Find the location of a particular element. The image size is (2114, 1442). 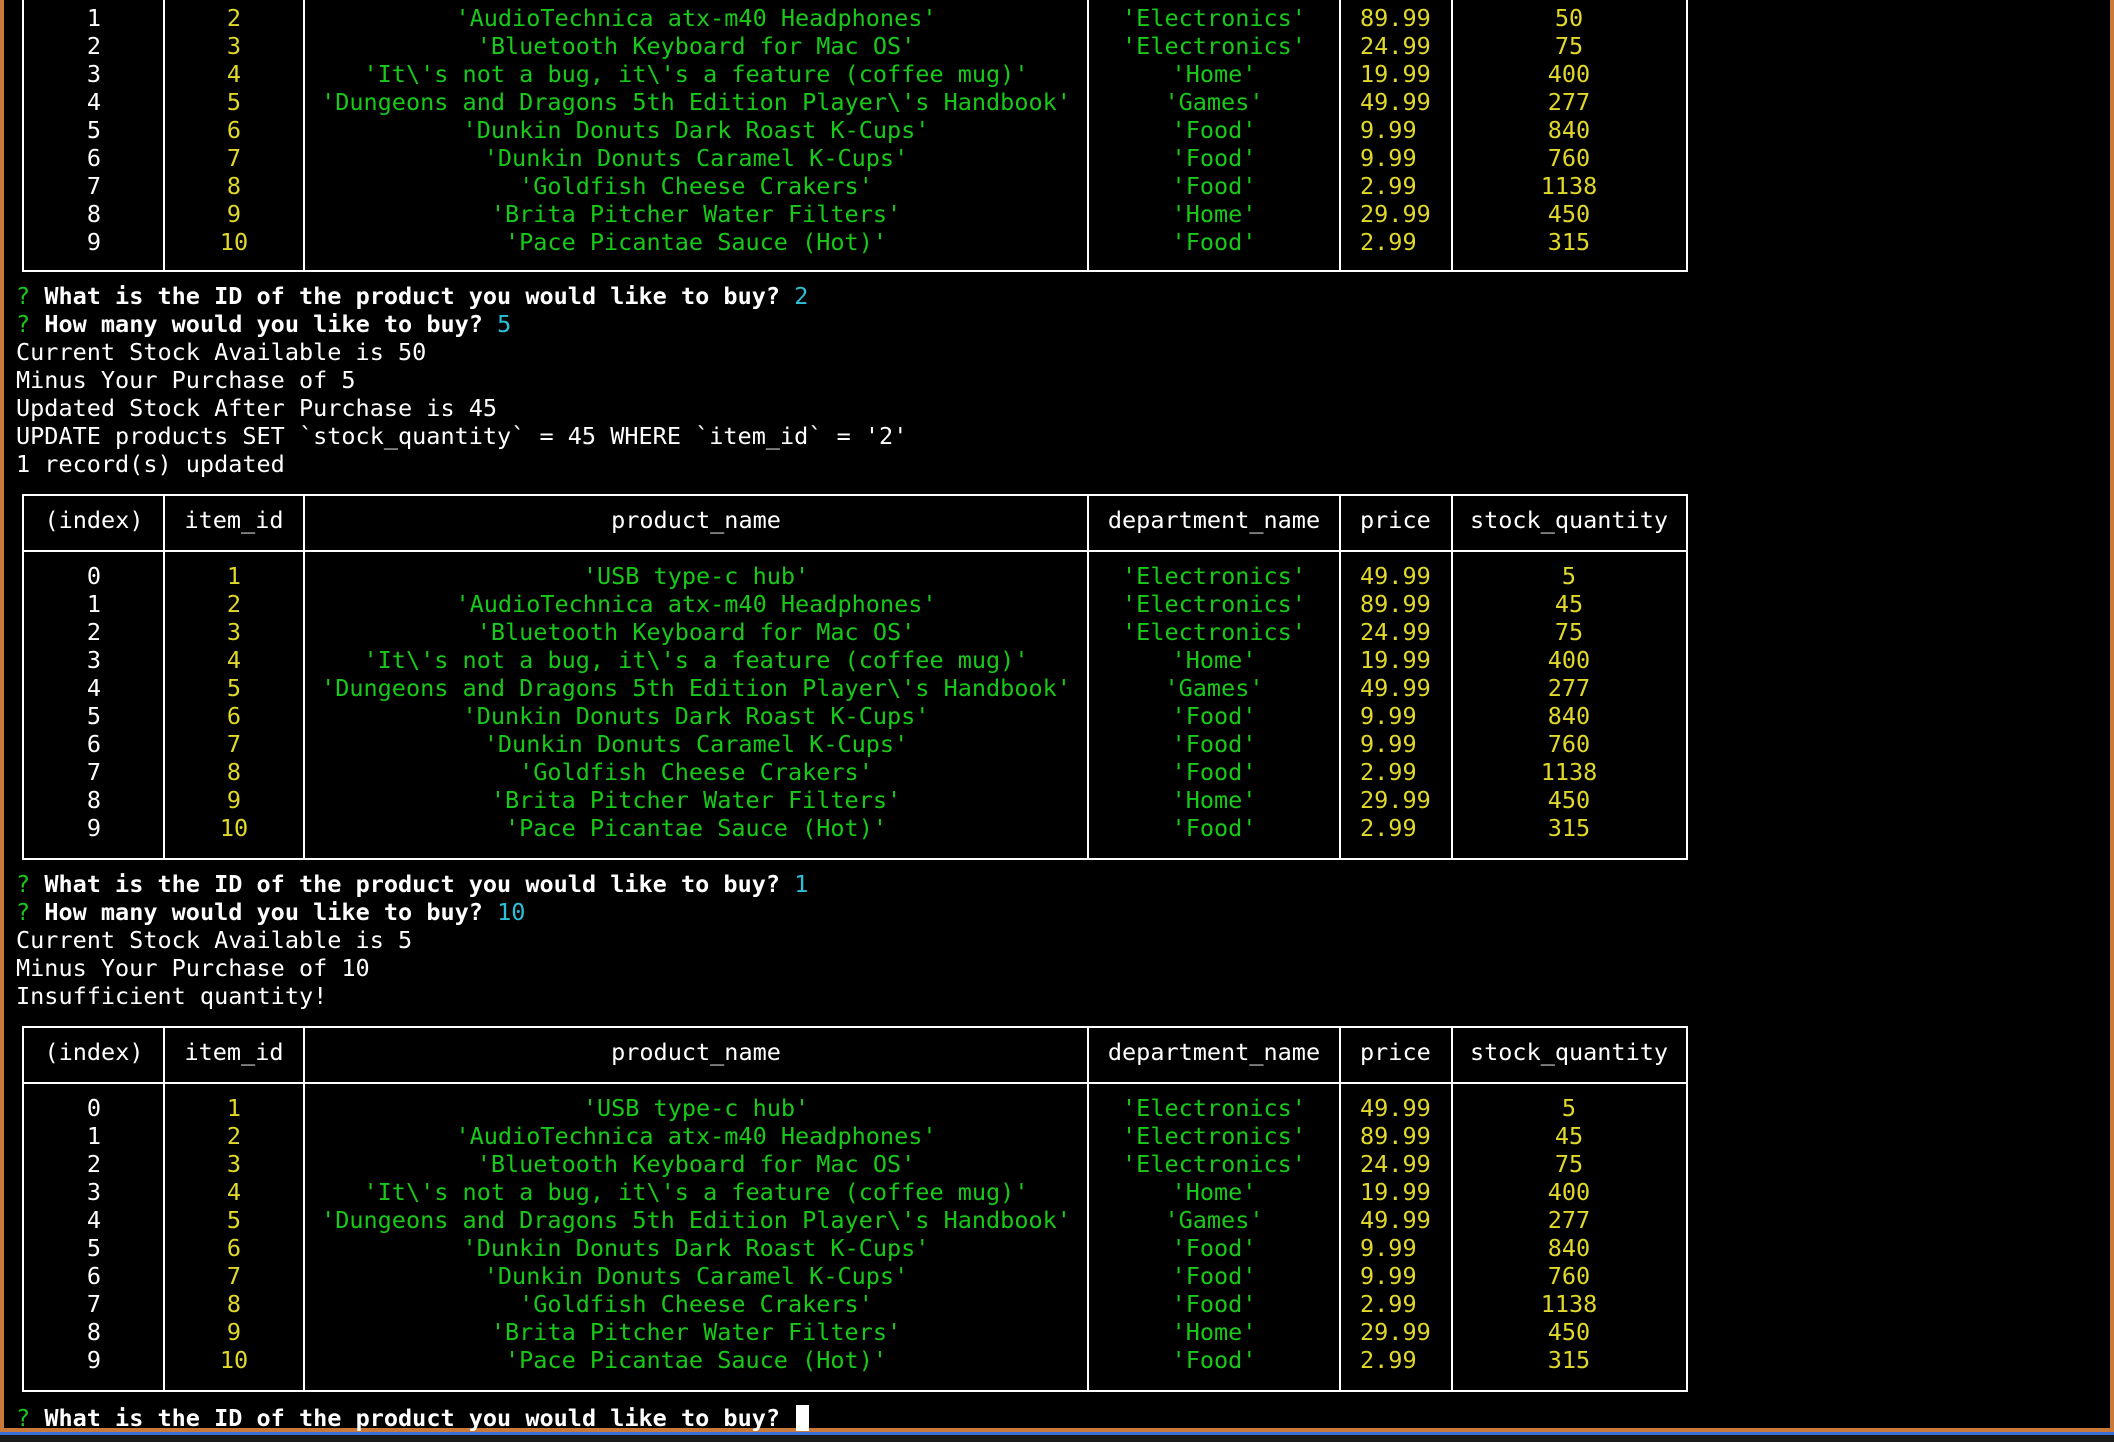

table-cell-index: 3 is located at coordinates (94, 1192).